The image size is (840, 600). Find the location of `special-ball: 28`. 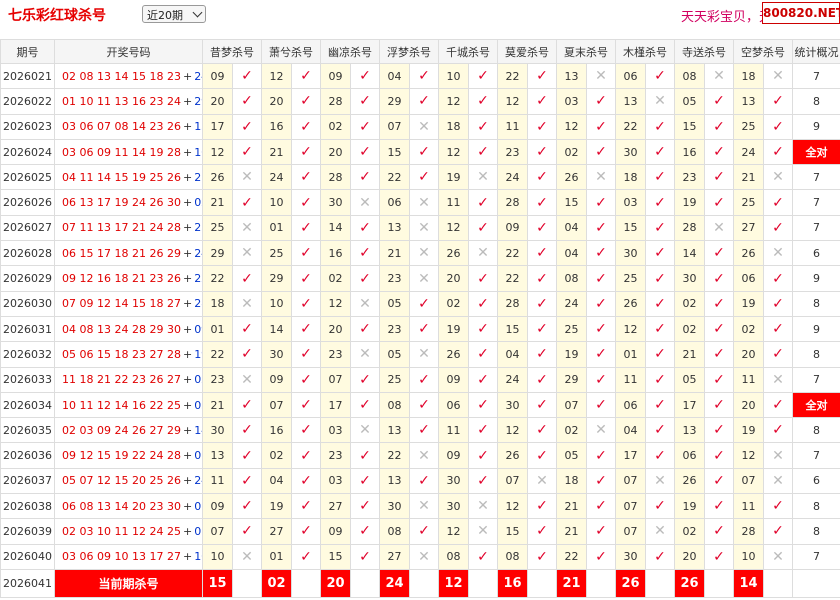

special-ball: 28 is located at coordinates (198, 304).